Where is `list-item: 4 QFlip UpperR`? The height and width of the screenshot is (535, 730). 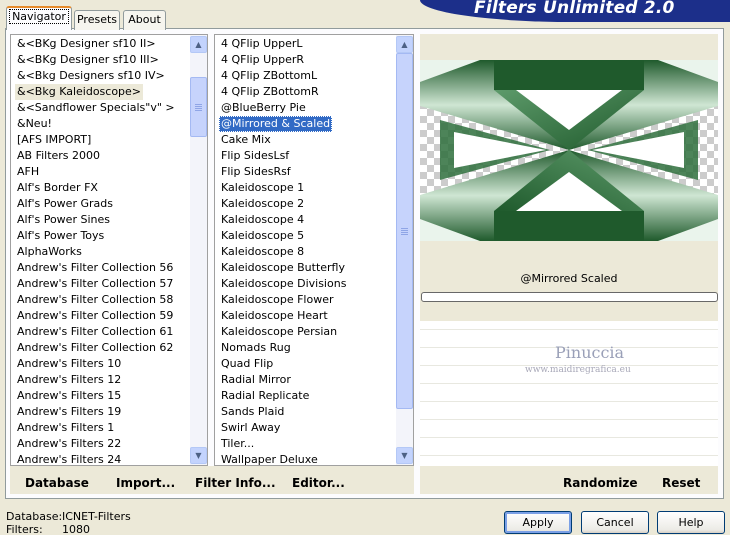
list-item: 4 QFlip UpperR is located at coordinates (262, 60).